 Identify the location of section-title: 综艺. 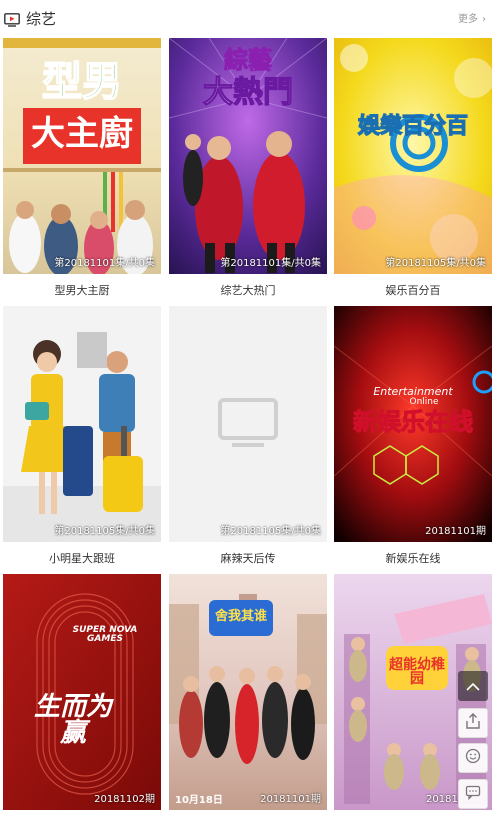
(41, 19).